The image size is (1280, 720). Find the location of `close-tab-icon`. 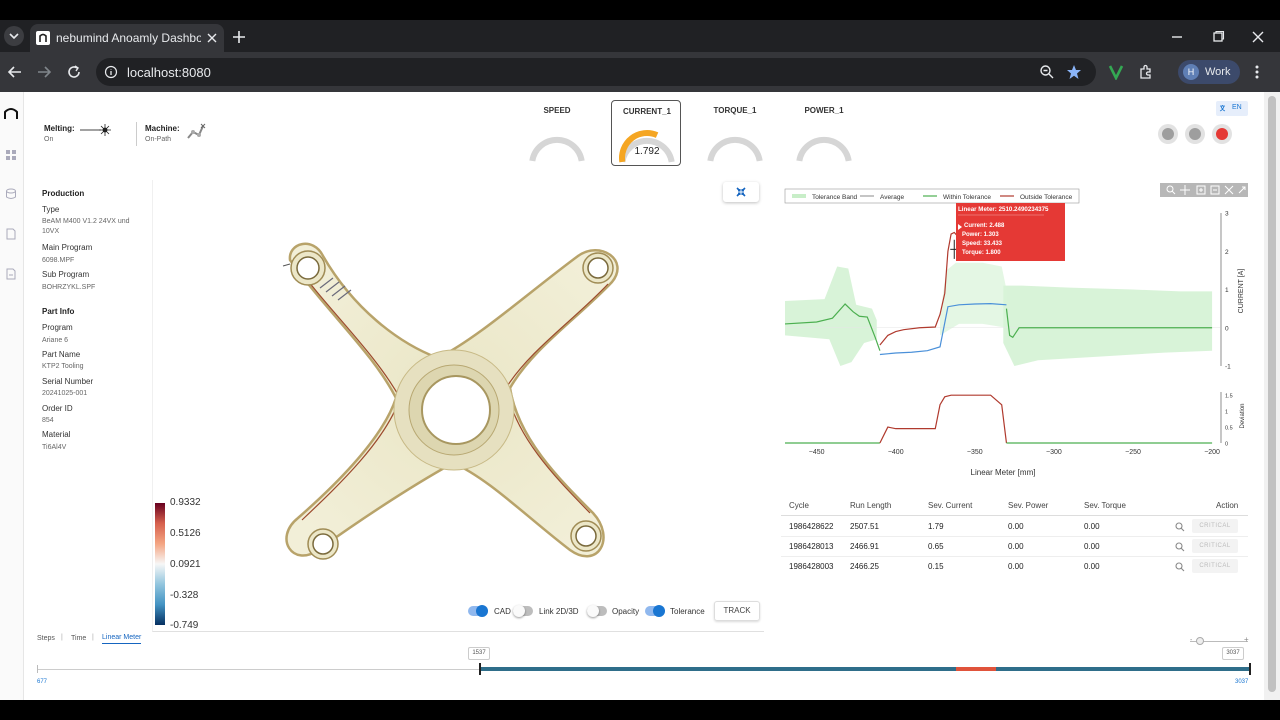

close-tab-icon is located at coordinates (212, 38).